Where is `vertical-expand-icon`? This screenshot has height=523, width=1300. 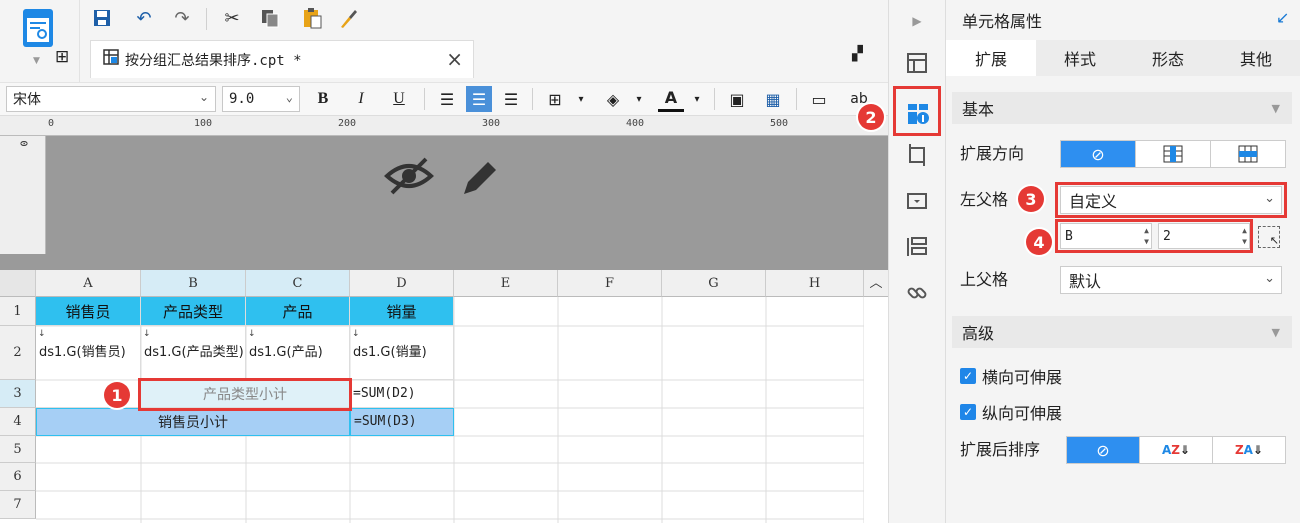 vertical-expand-icon is located at coordinates (1173, 154).